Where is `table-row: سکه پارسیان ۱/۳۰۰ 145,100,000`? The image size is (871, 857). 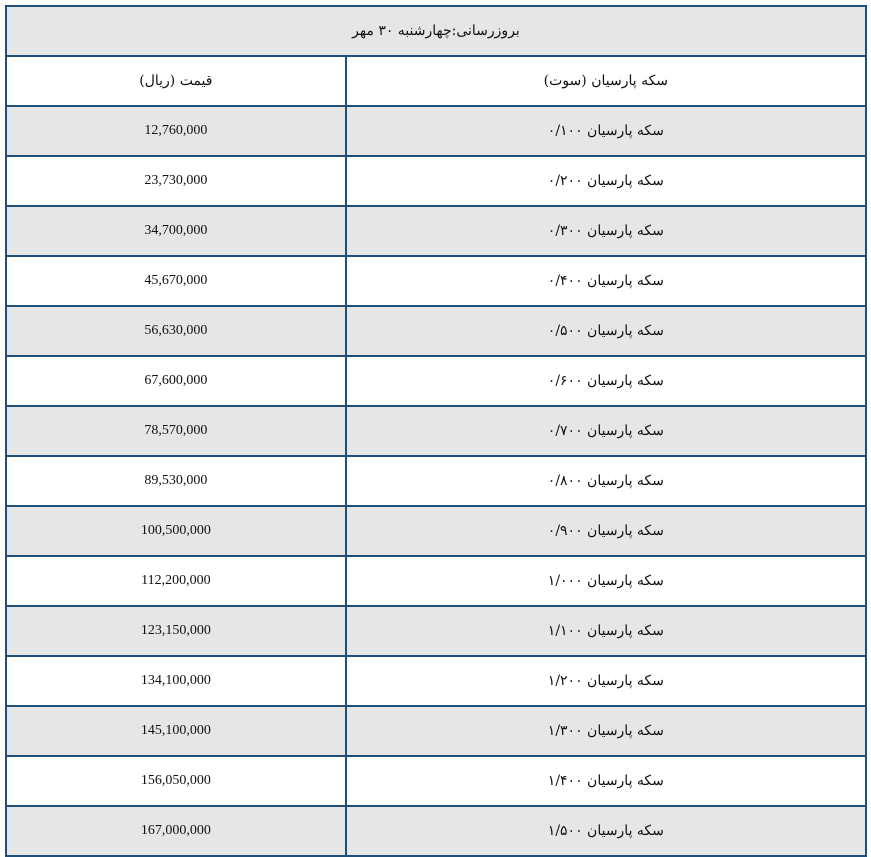 table-row: سکه پارسیان ۱/۳۰۰ 145,100,000 is located at coordinates (436, 731).